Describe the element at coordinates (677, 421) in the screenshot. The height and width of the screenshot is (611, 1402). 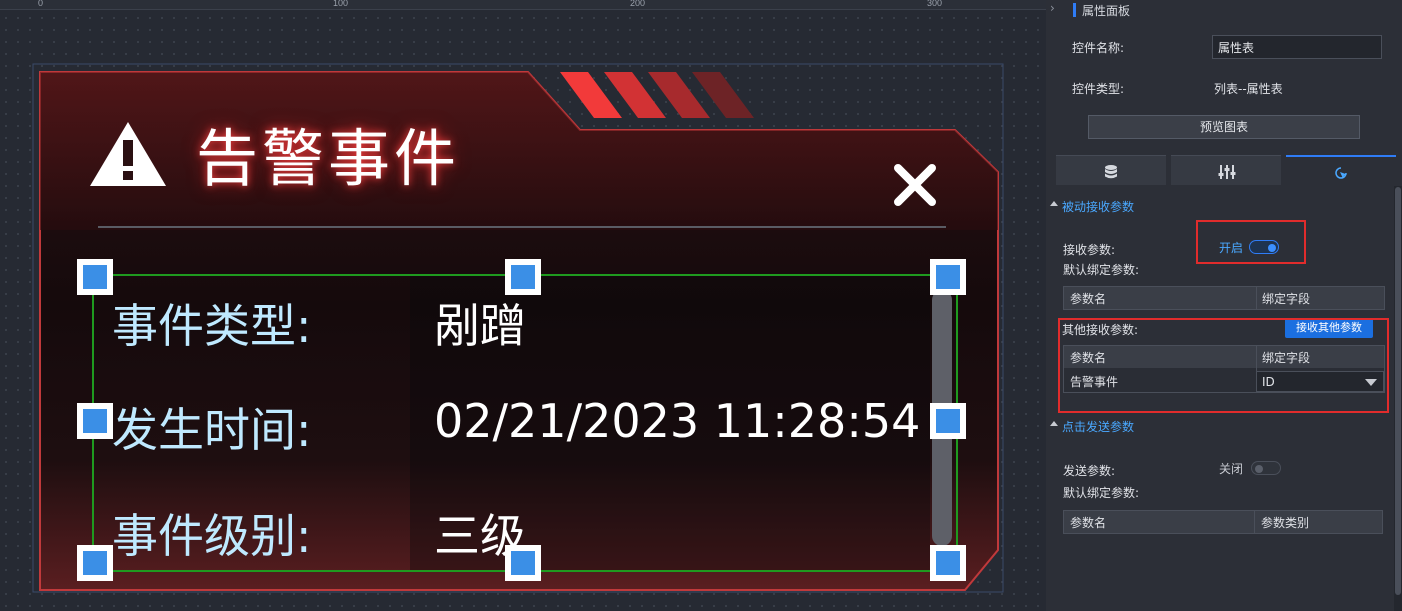
I see `row-value: 02/21/2023 11:28:54` at that location.